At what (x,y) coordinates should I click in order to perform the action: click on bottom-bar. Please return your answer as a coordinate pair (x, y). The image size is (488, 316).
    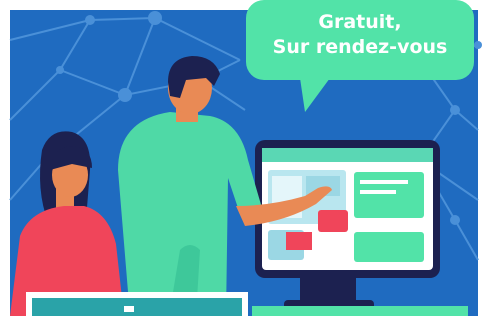
    Looking at the image, I should click on (360, 311).